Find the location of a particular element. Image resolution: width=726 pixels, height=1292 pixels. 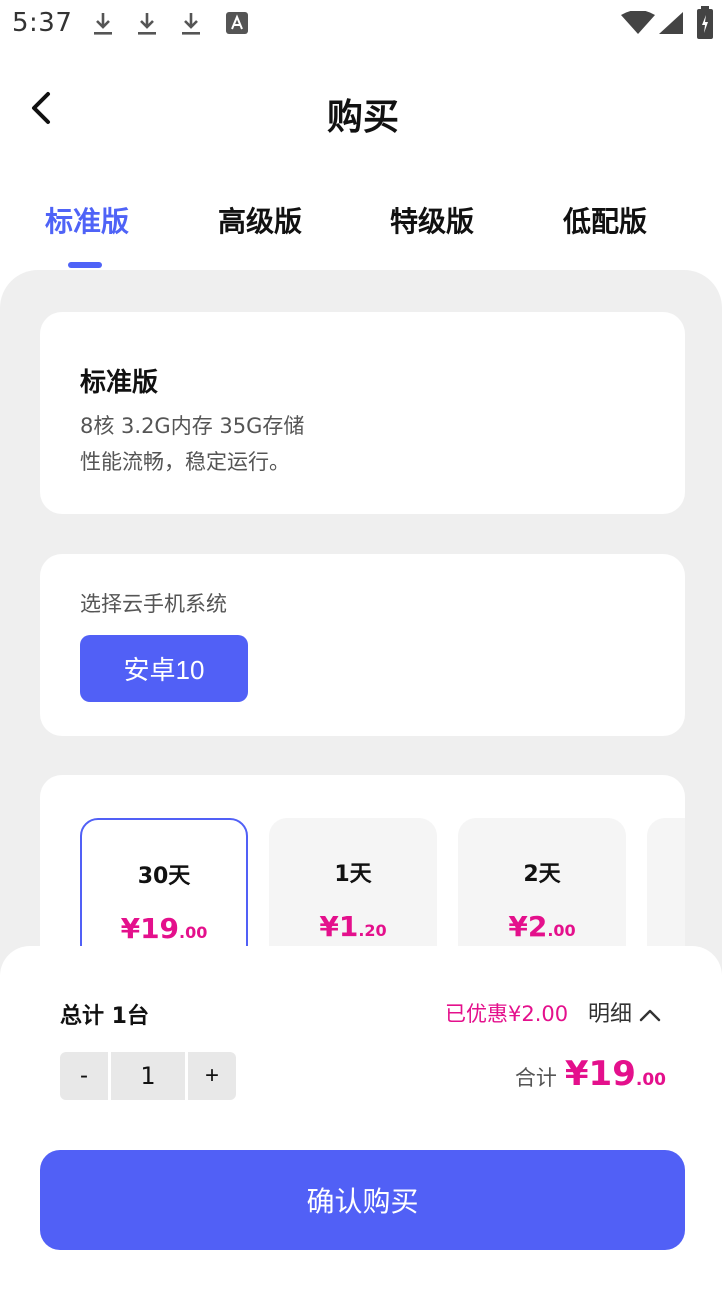

page-title: 购买 is located at coordinates (362, 117).